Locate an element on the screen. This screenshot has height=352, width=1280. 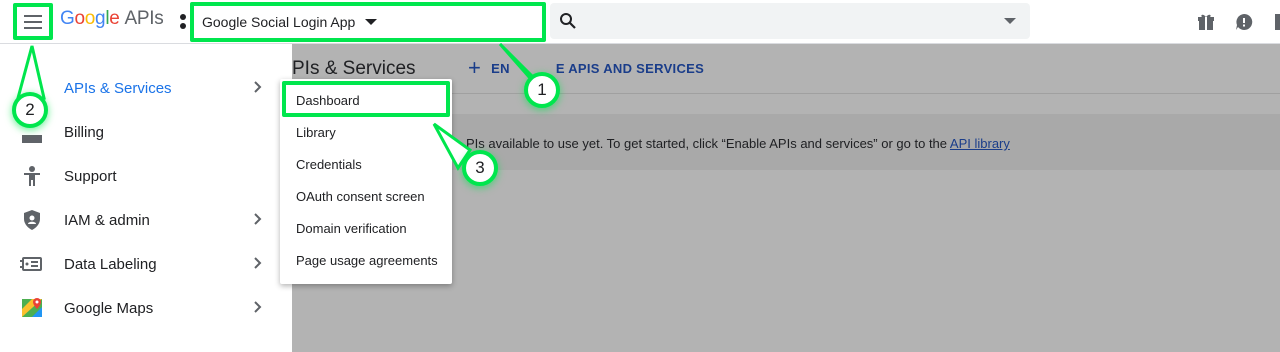
nav-item-iam-admin: IAM & admin is located at coordinates (146, 220).